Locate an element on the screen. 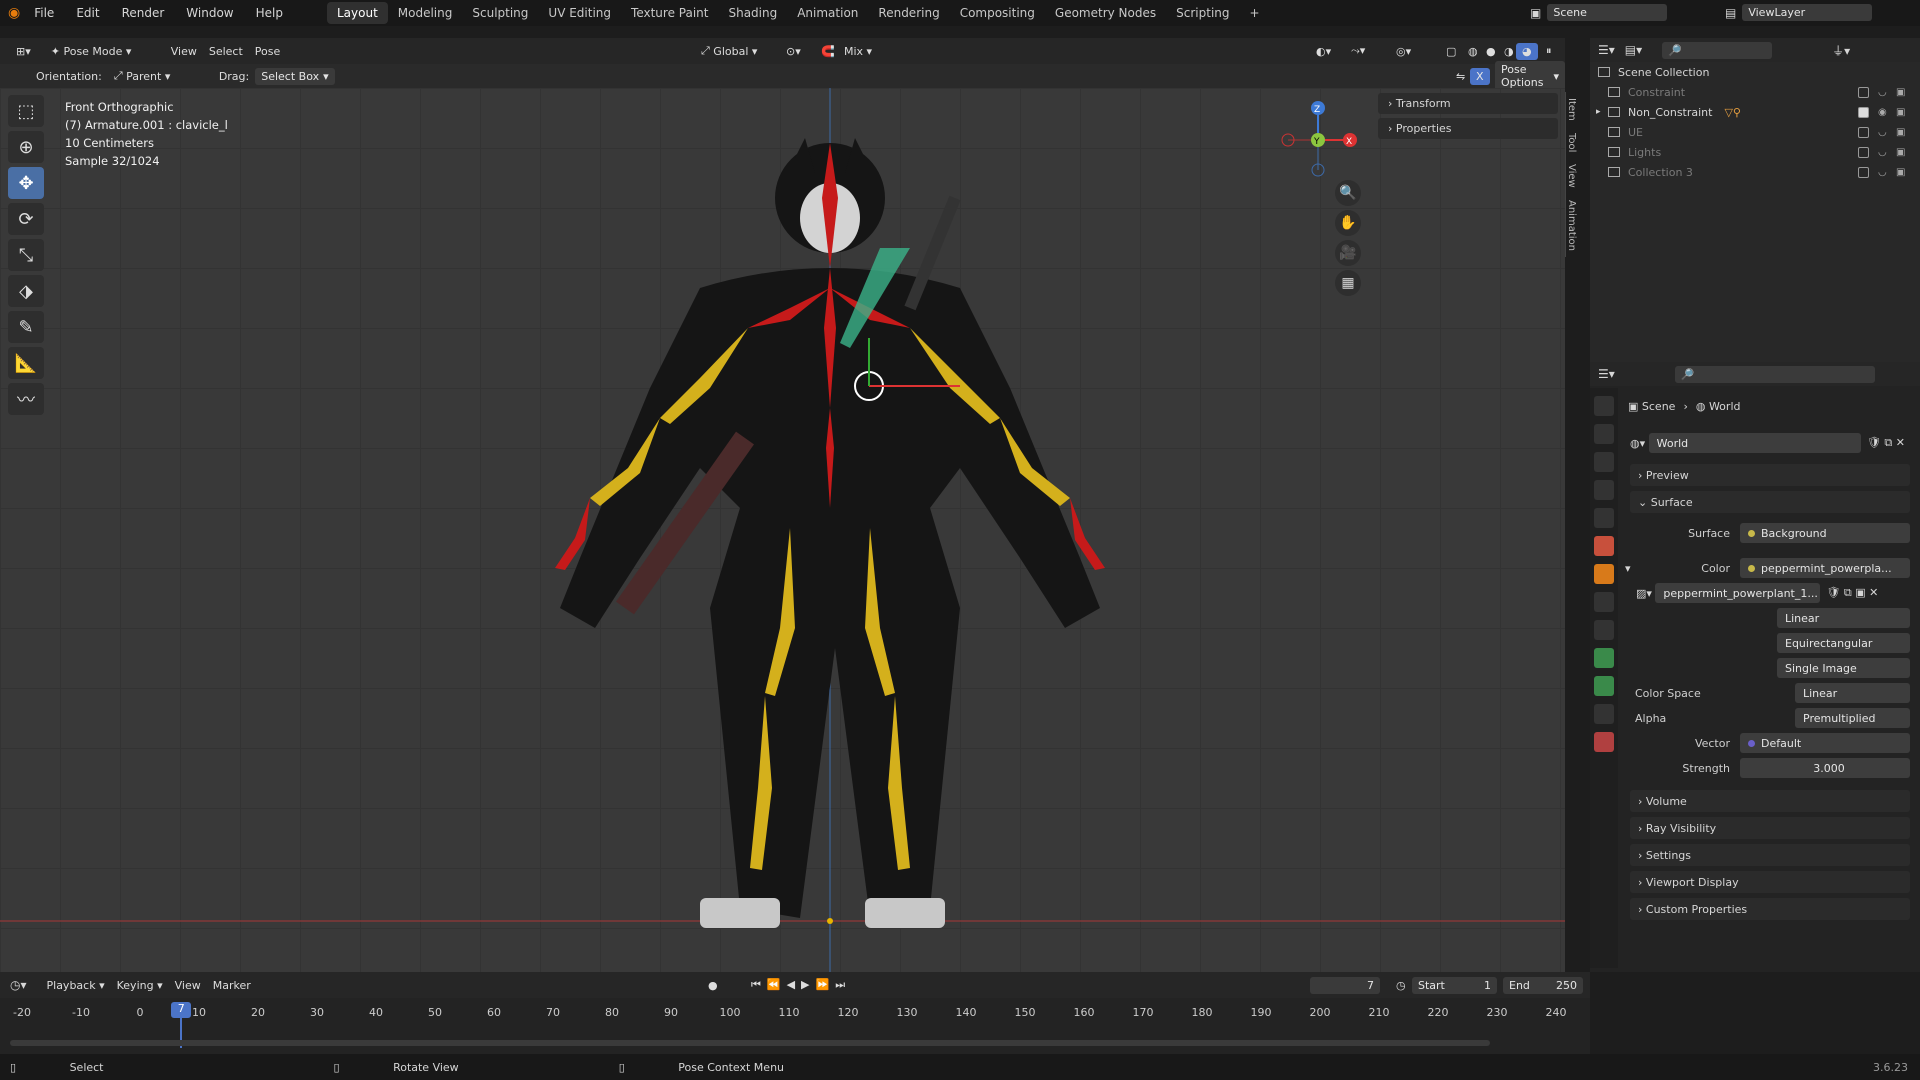 The height and width of the screenshot is (1080, 1920). tab-uv-editing: UV Editing is located at coordinates (579, 13).